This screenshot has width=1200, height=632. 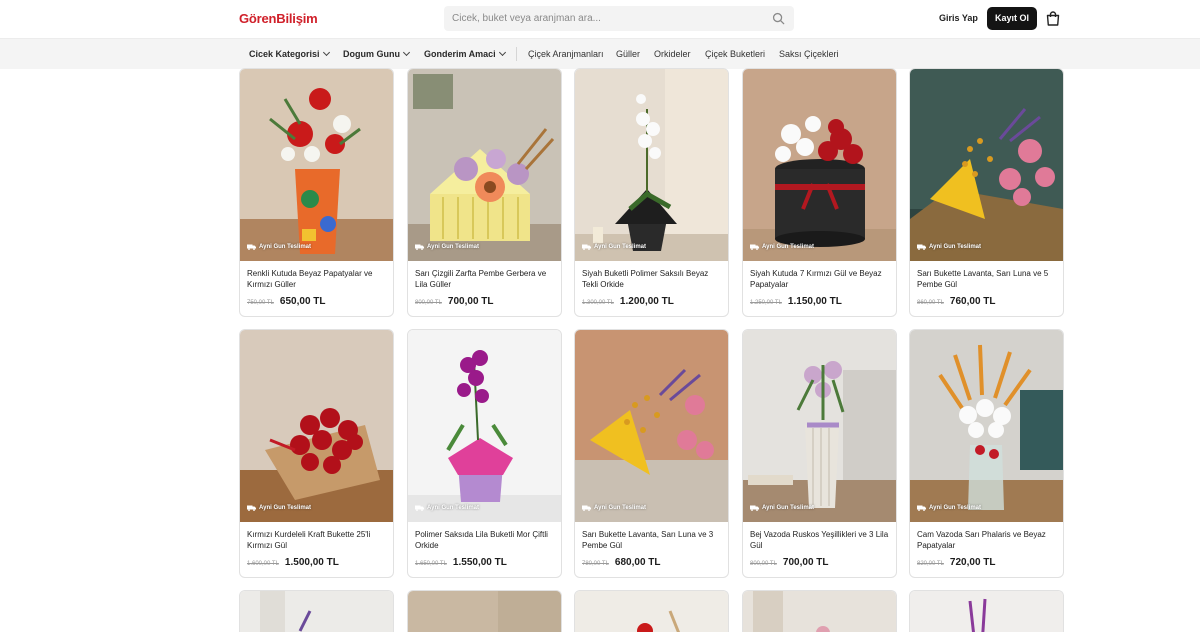 What do you see at coordinates (637, 562) in the screenshot?
I see `current-price: 680,00 TL` at bounding box center [637, 562].